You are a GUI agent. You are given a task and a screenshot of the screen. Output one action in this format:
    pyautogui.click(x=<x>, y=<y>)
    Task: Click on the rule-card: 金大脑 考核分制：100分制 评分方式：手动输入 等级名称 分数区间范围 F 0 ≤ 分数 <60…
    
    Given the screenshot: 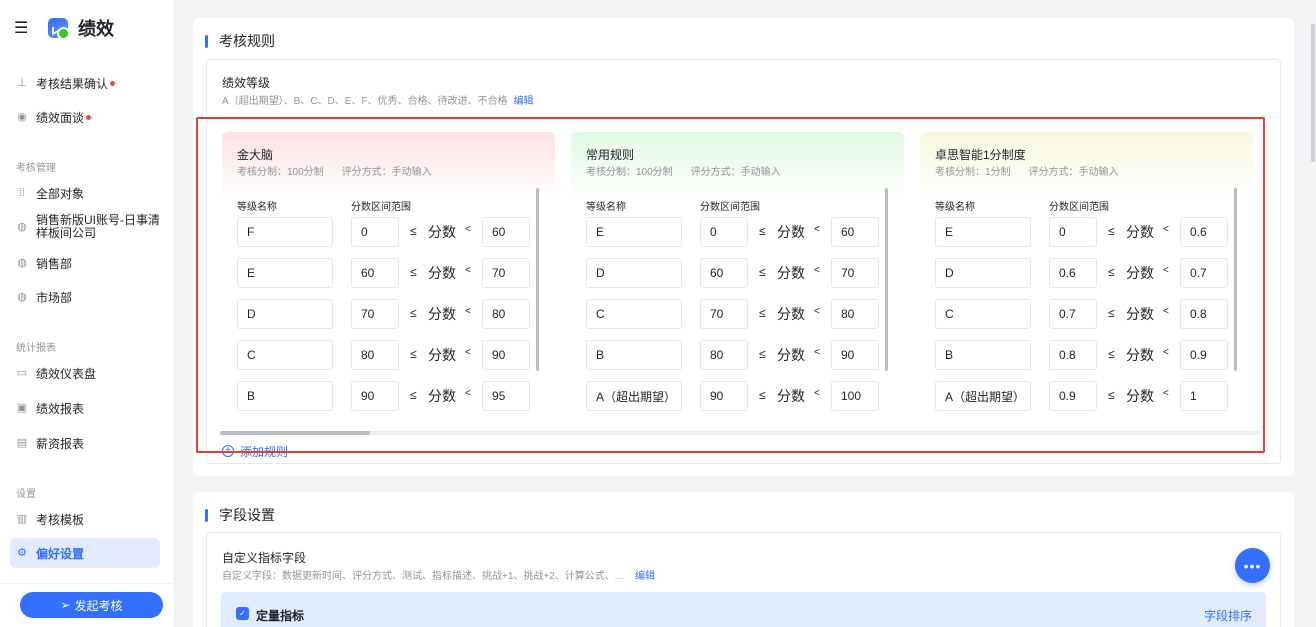 What is the action you would take?
    pyautogui.click(x=388, y=275)
    